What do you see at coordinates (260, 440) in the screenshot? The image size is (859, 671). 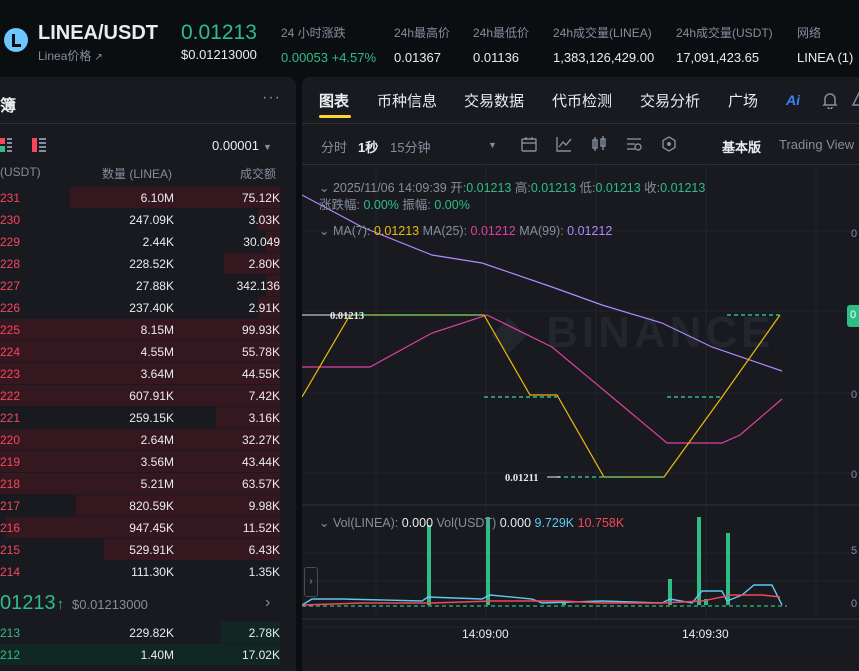 I see `ask-total: 32.27K` at bounding box center [260, 440].